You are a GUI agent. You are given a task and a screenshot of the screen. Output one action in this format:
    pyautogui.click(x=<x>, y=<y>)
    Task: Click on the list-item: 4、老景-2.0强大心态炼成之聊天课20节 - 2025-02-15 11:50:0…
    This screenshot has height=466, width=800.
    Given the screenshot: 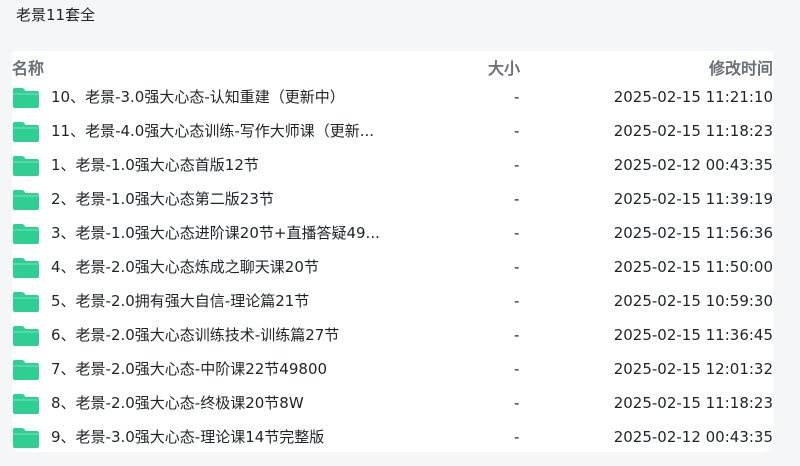 What is the action you would take?
    pyautogui.click(x=392, y=267)
    